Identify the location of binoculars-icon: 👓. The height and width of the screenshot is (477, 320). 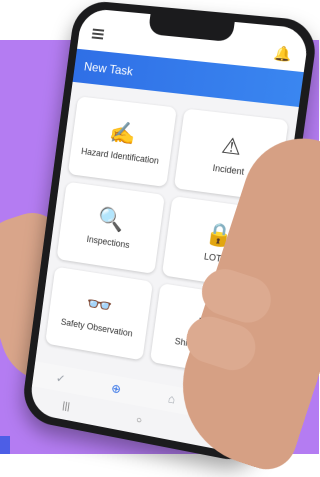
(100, 305).